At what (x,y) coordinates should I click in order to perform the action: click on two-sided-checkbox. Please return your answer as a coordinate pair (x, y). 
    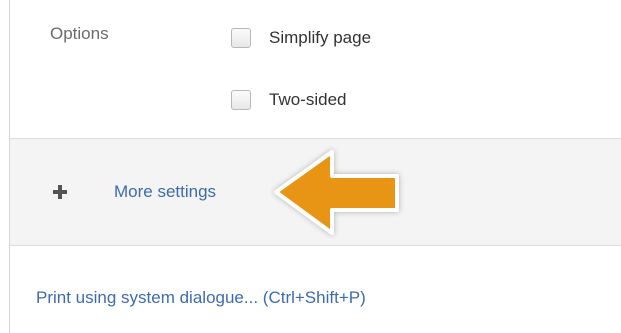
    Looking at the image, I should click on (241, 100).